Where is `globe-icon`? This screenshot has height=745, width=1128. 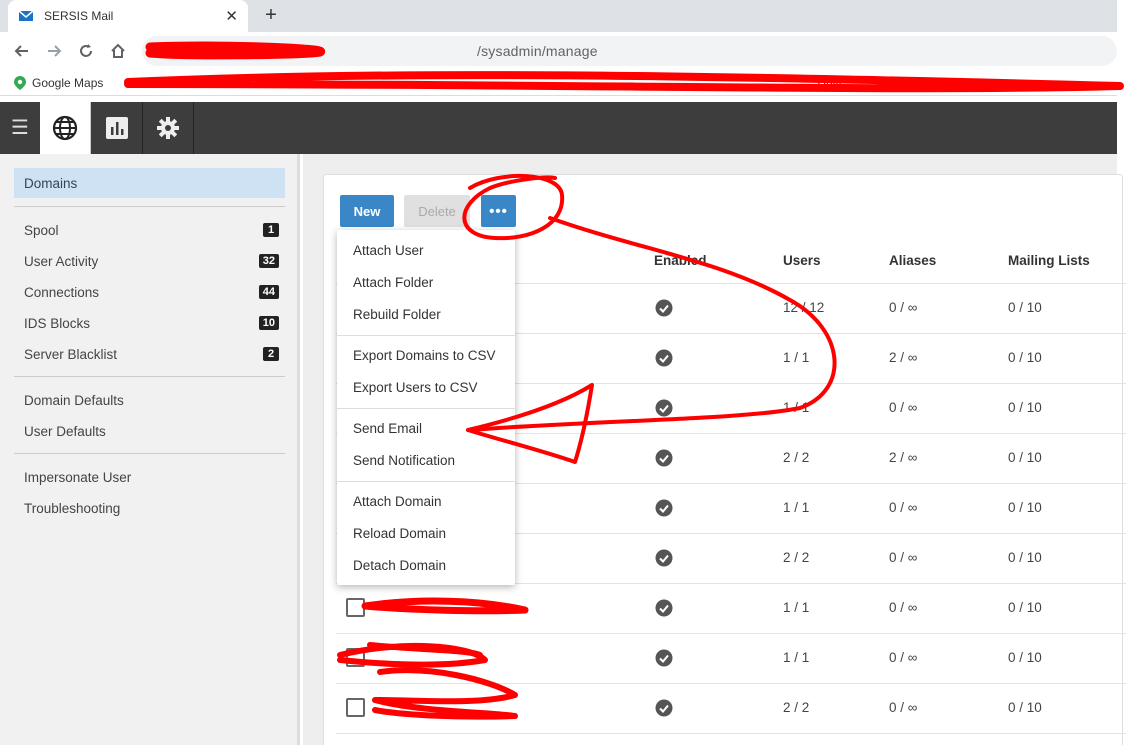
globe-icon is located at coordinates (65, 128).